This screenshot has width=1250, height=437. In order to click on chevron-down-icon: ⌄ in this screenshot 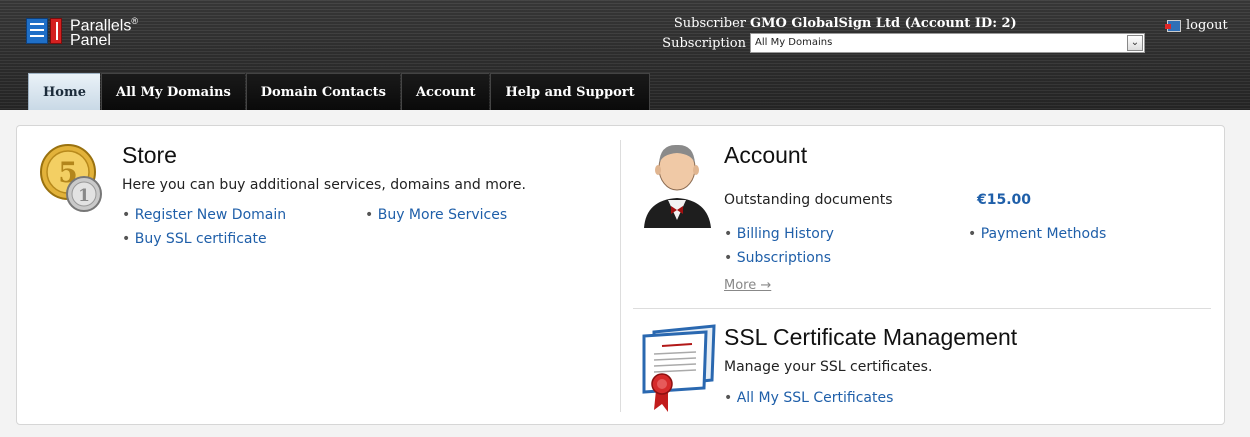, I will do `click(1135, 43)`.